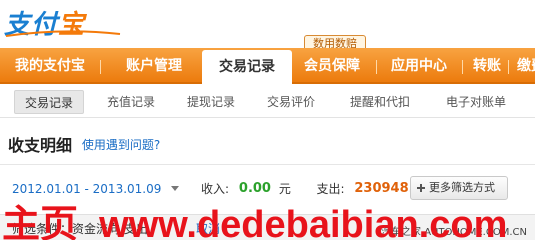  What do you see at coordinates (291, 102) in the screenshot?
I see `subtab-transaction-reviews: 交易评价` at bounding box center [291, 102].